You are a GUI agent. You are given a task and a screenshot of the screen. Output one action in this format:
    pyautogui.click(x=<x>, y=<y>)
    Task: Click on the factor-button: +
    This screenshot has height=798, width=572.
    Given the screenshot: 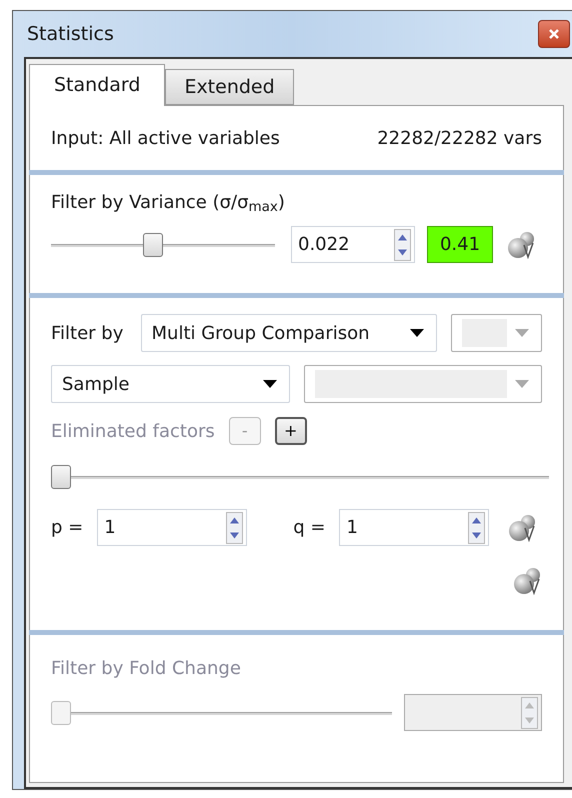 What is the action you would take?
    pyautogui.click(x=290, y=431)
    